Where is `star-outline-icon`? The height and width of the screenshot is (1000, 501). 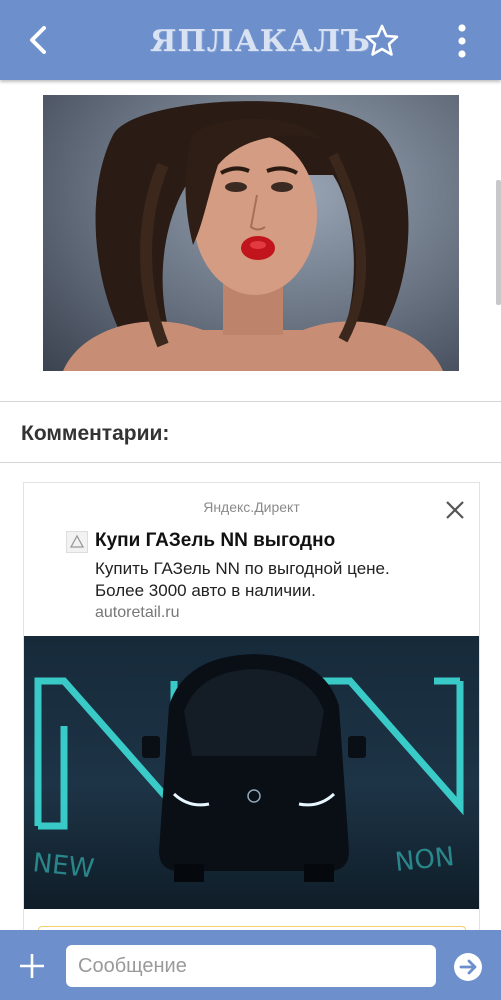 star-outline-icon is located at coordinates (382, 40).